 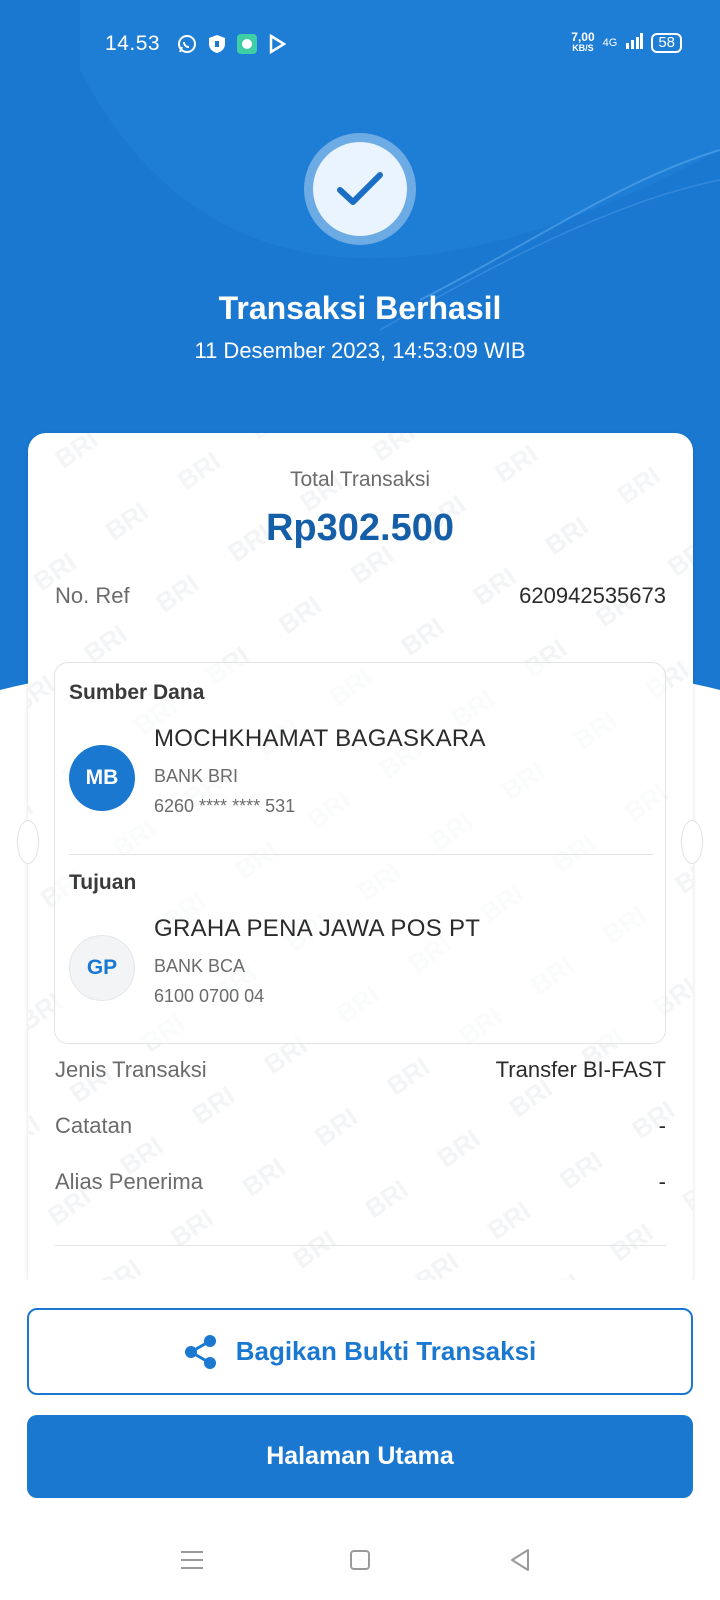 I want to click on source-avatar: MB, so click(x=102, y=778).